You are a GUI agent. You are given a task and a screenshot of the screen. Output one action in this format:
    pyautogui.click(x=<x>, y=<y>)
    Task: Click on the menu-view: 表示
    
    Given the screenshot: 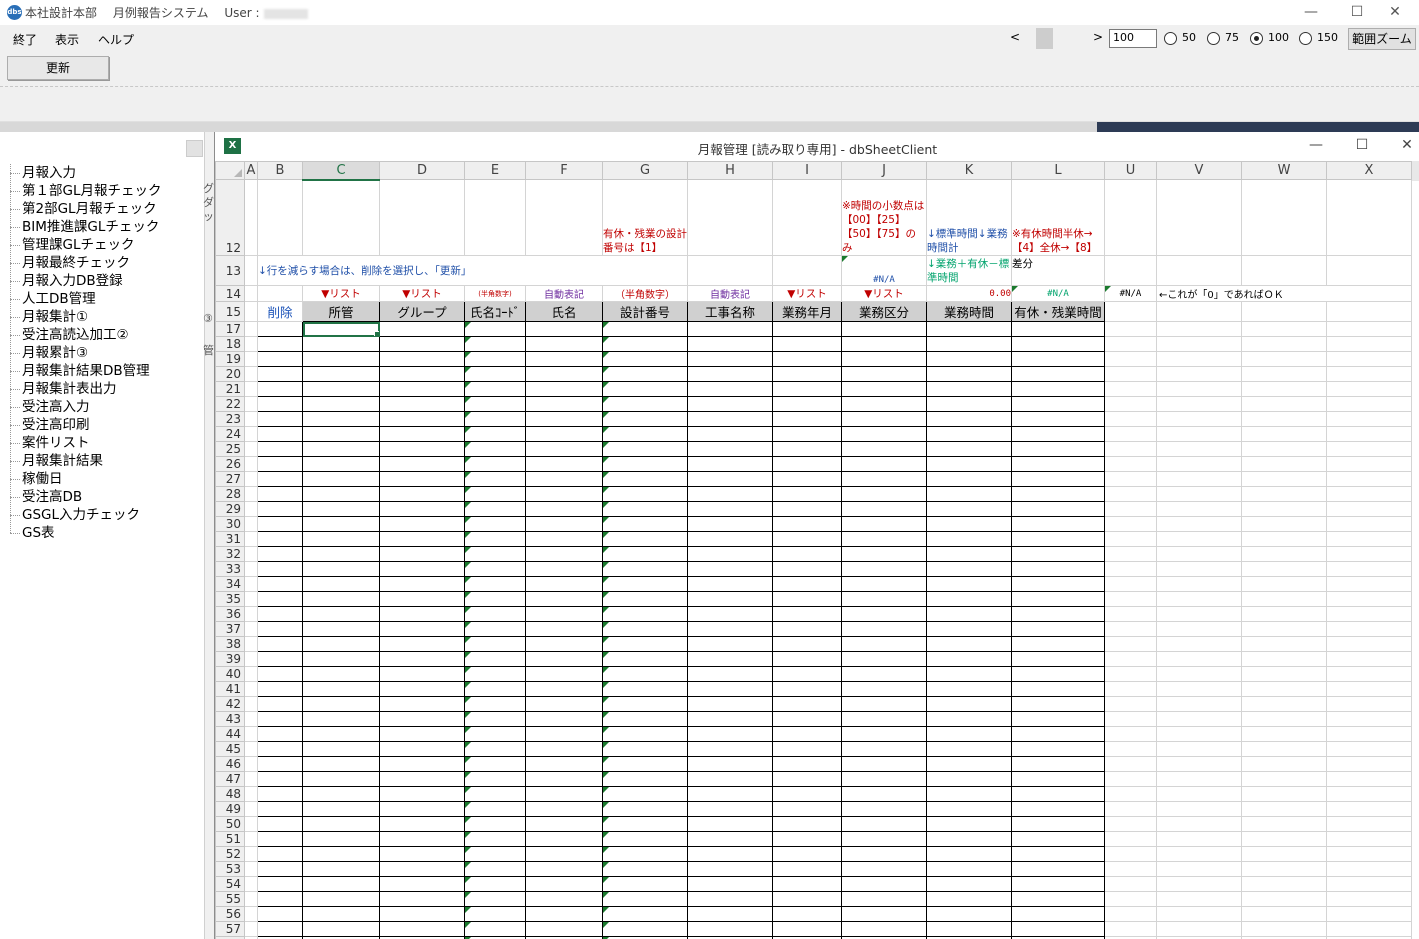 What is the action you would take?
    pyautogui.click(x=67, y=39)
    